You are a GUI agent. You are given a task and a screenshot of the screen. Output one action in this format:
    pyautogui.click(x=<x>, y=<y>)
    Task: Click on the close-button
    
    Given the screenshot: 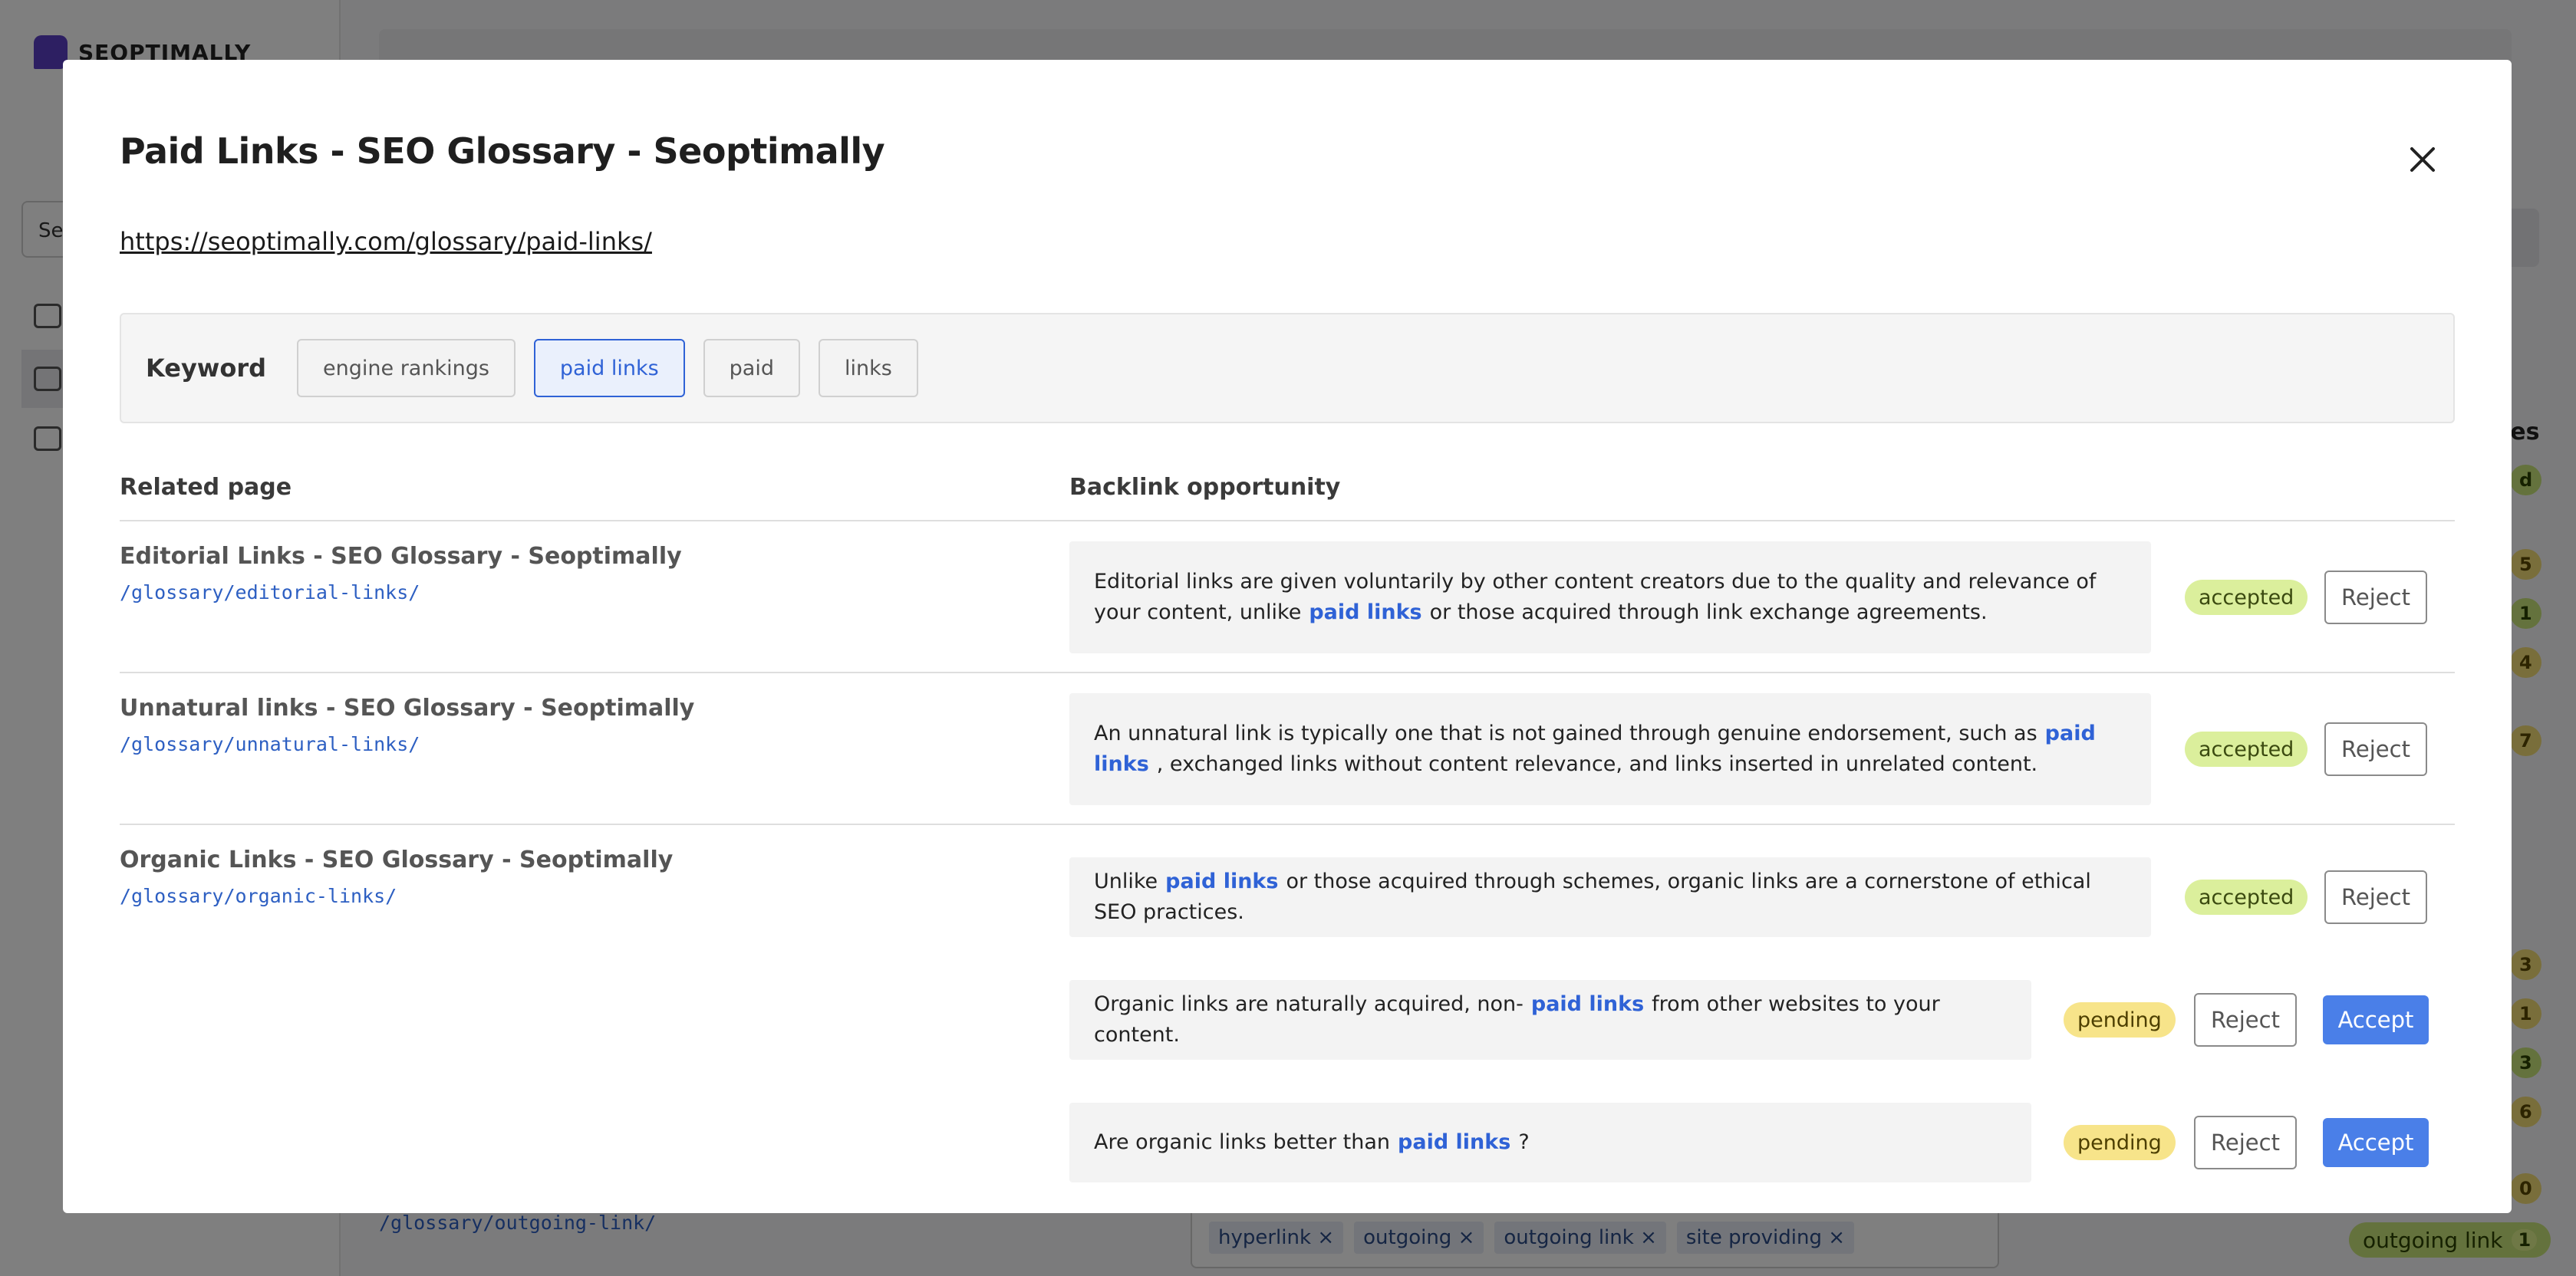 What is the action you would take?
    pyautogui.click(x=2423, y=159)
    